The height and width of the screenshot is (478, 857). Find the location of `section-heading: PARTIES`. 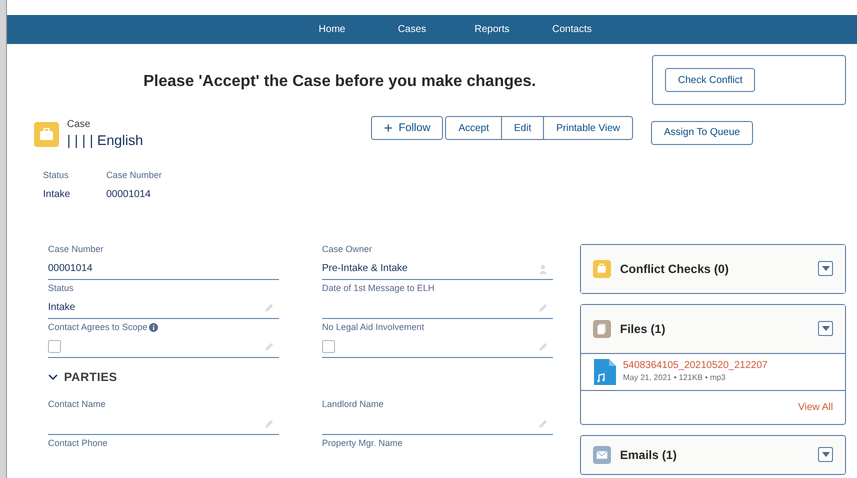

section-heading: PARTIES is located at coordinates (91, 377).